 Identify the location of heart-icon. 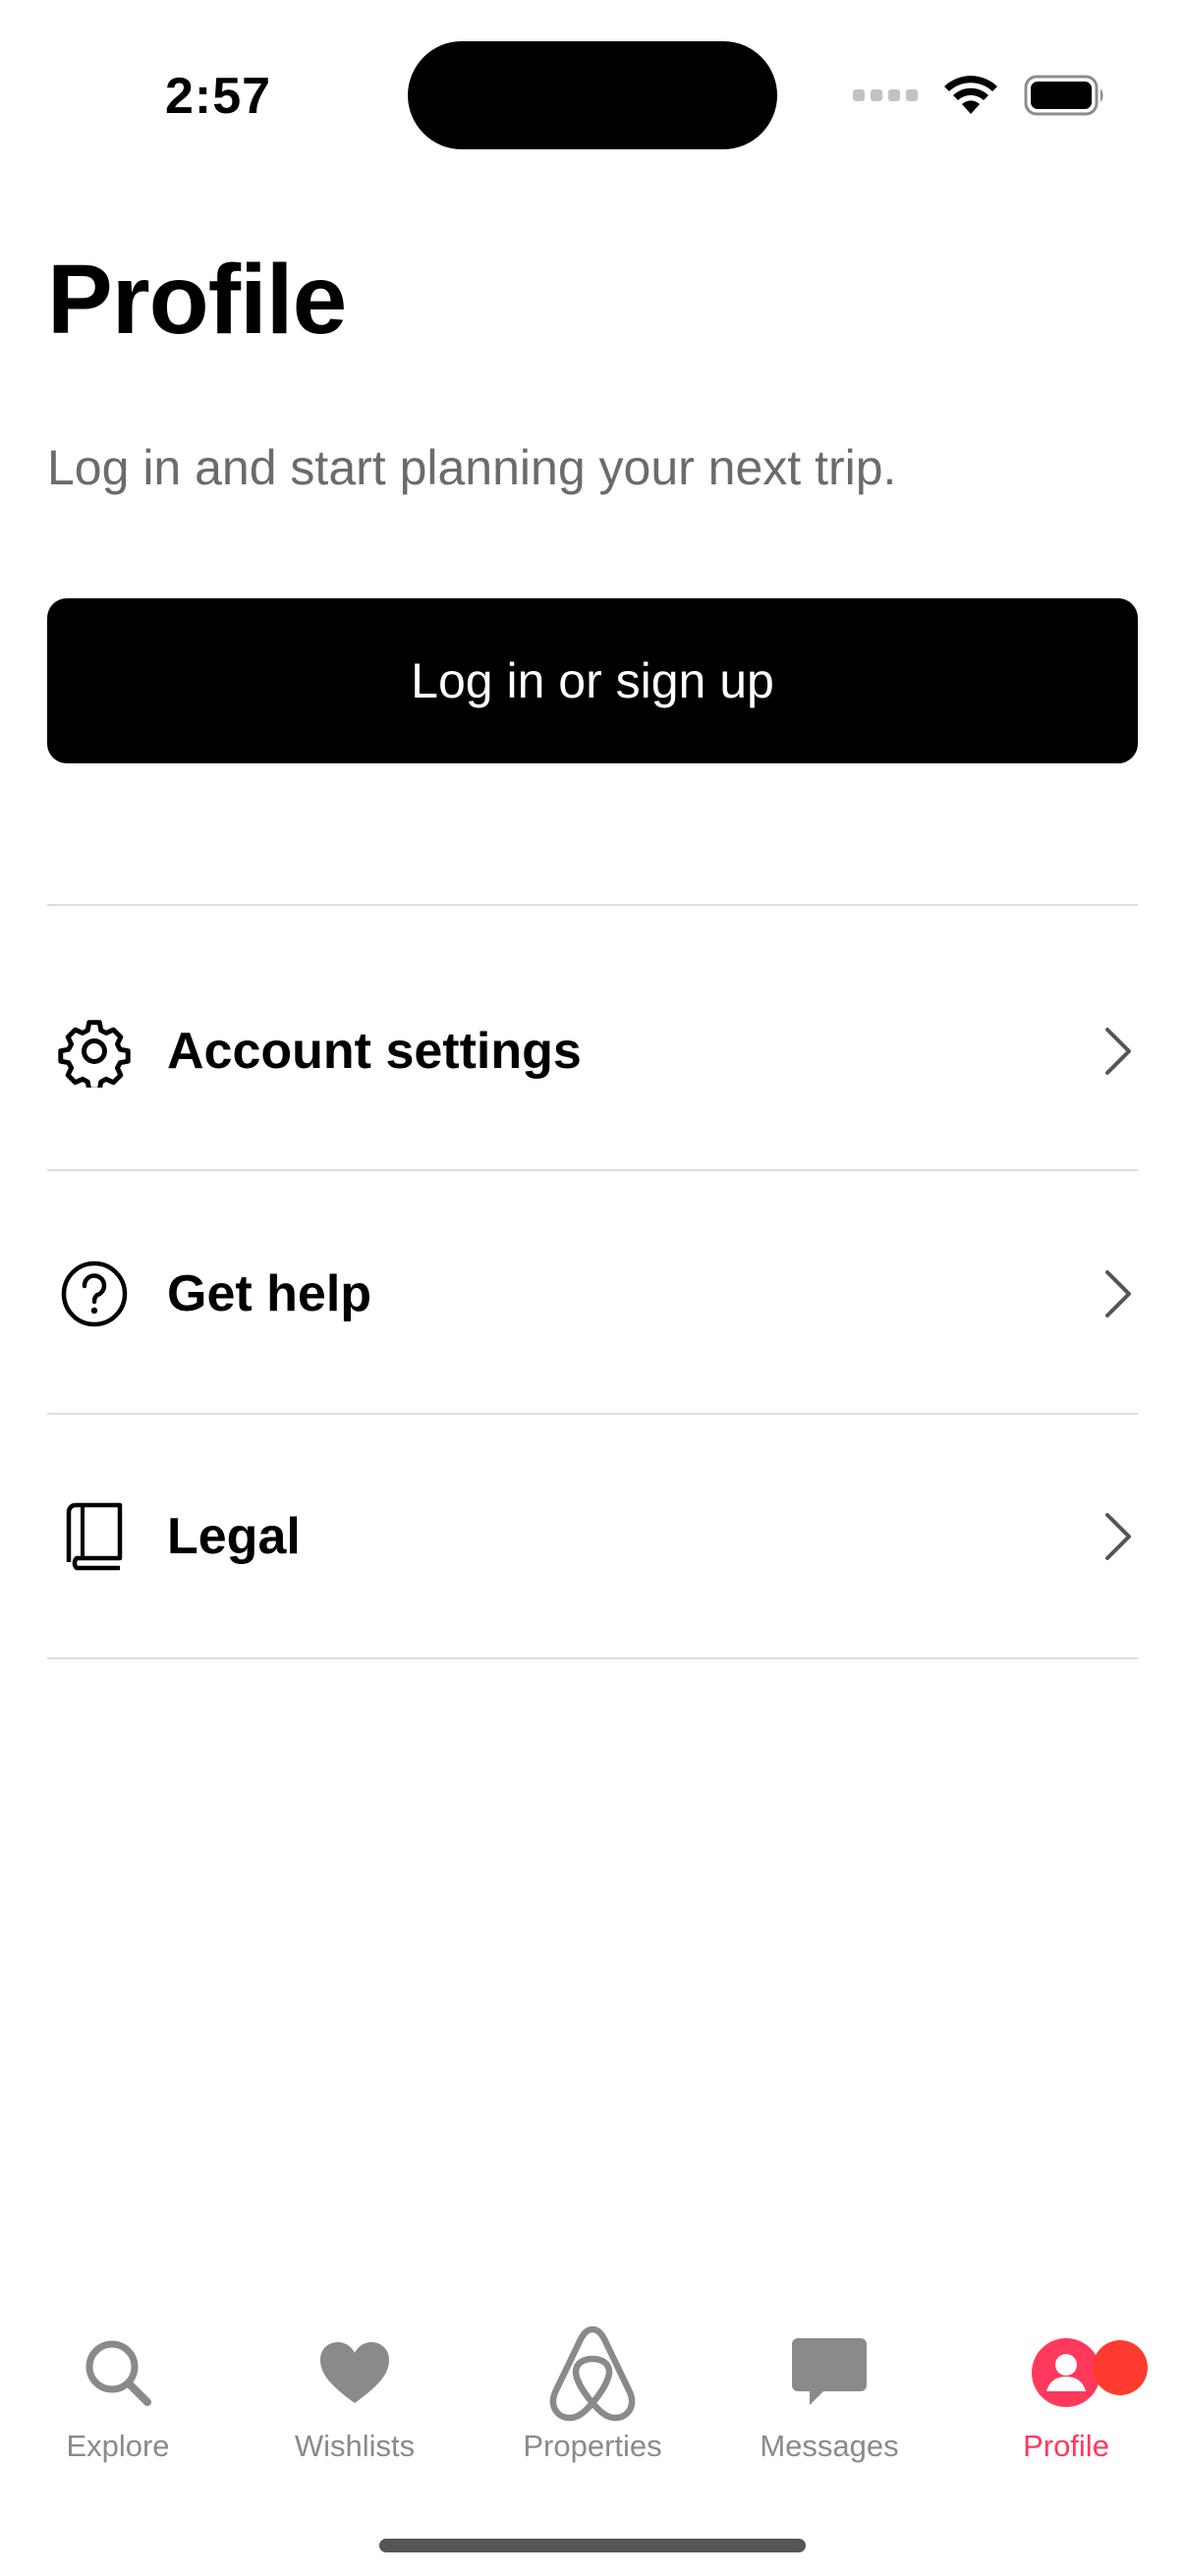
(355, 2373).